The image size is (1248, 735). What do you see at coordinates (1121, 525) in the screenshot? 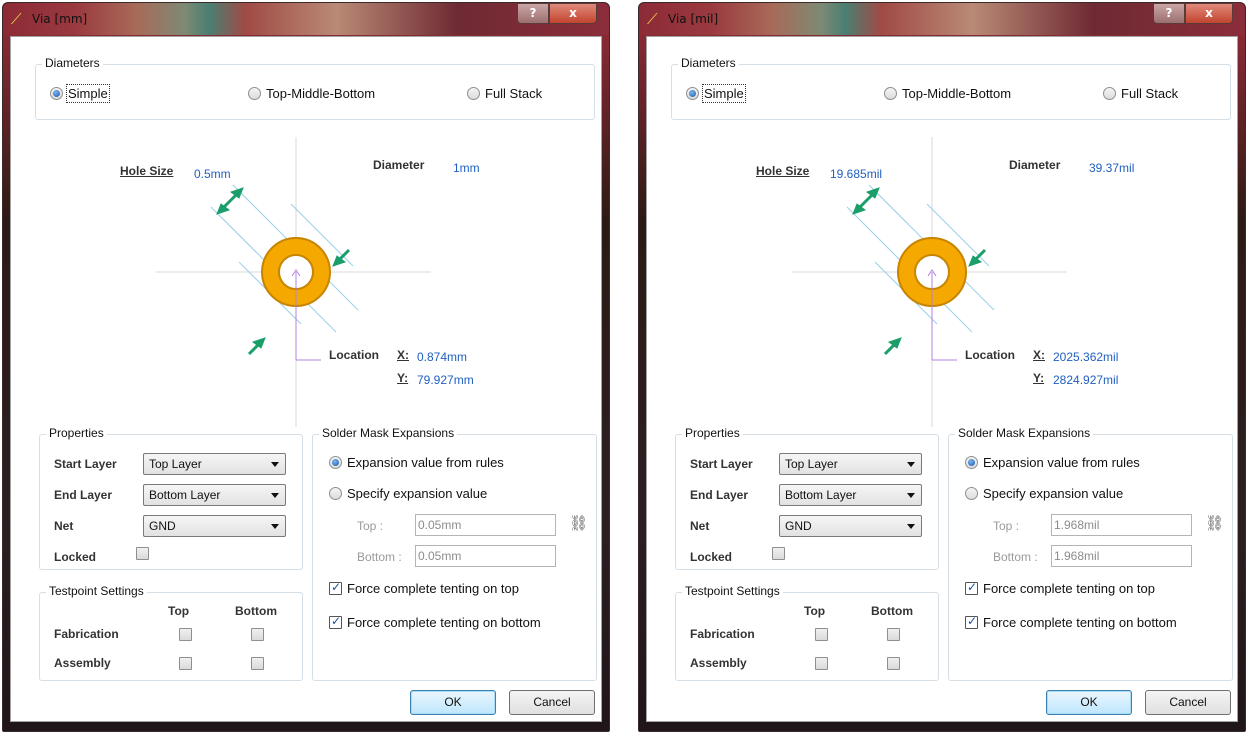
I see `top-expansion-input: 1.968mil` at bounding box center [1121, 525].